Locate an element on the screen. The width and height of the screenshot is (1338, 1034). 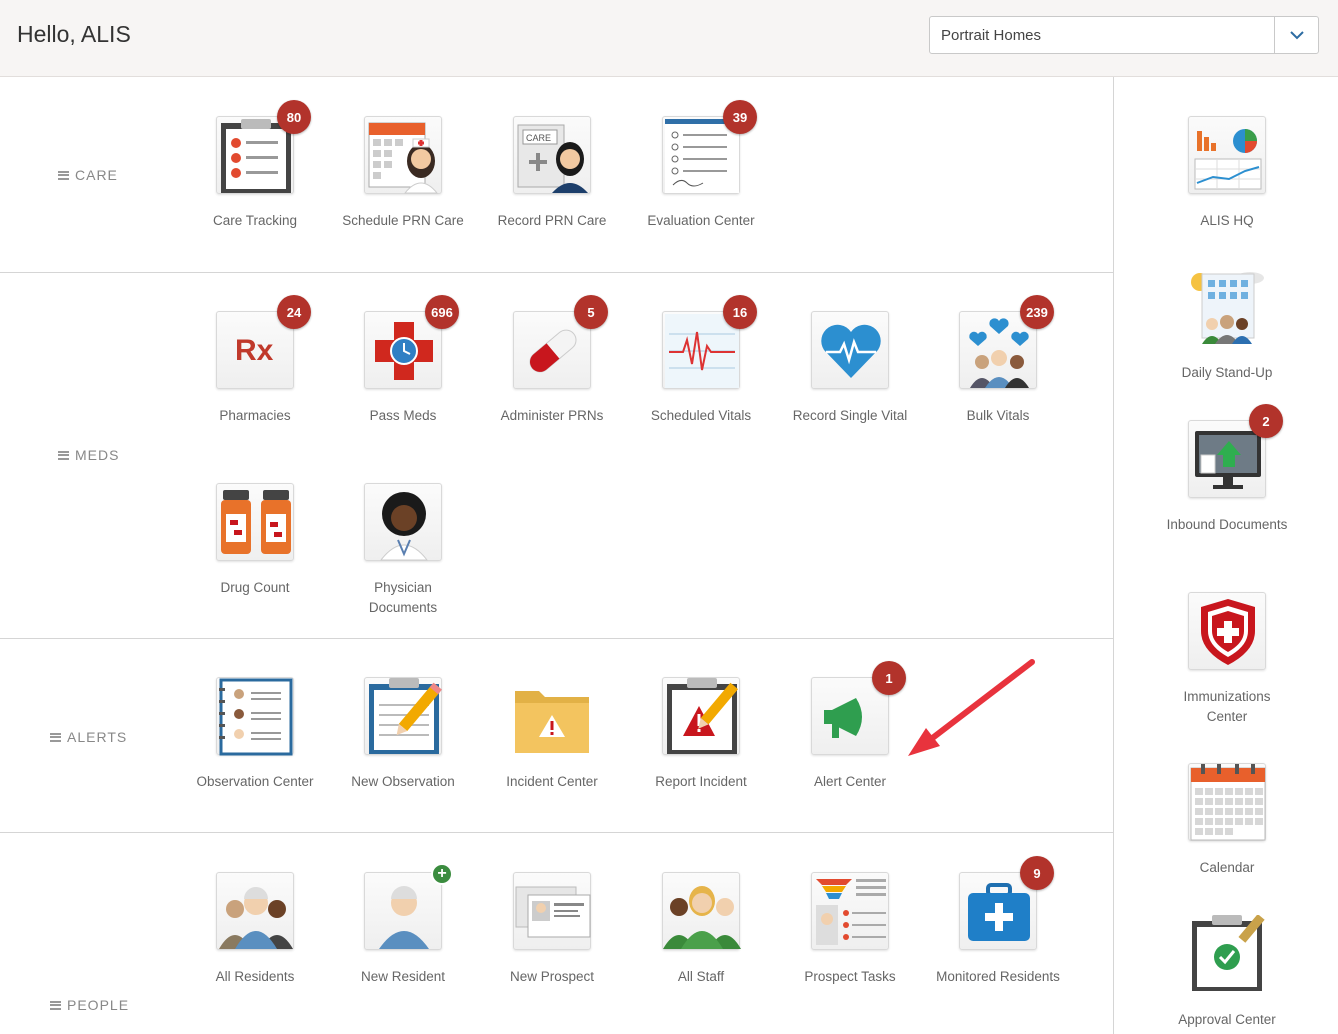
tile-inbound-documents: 2 Inbound Documents is located at coordinates (1227, 469).